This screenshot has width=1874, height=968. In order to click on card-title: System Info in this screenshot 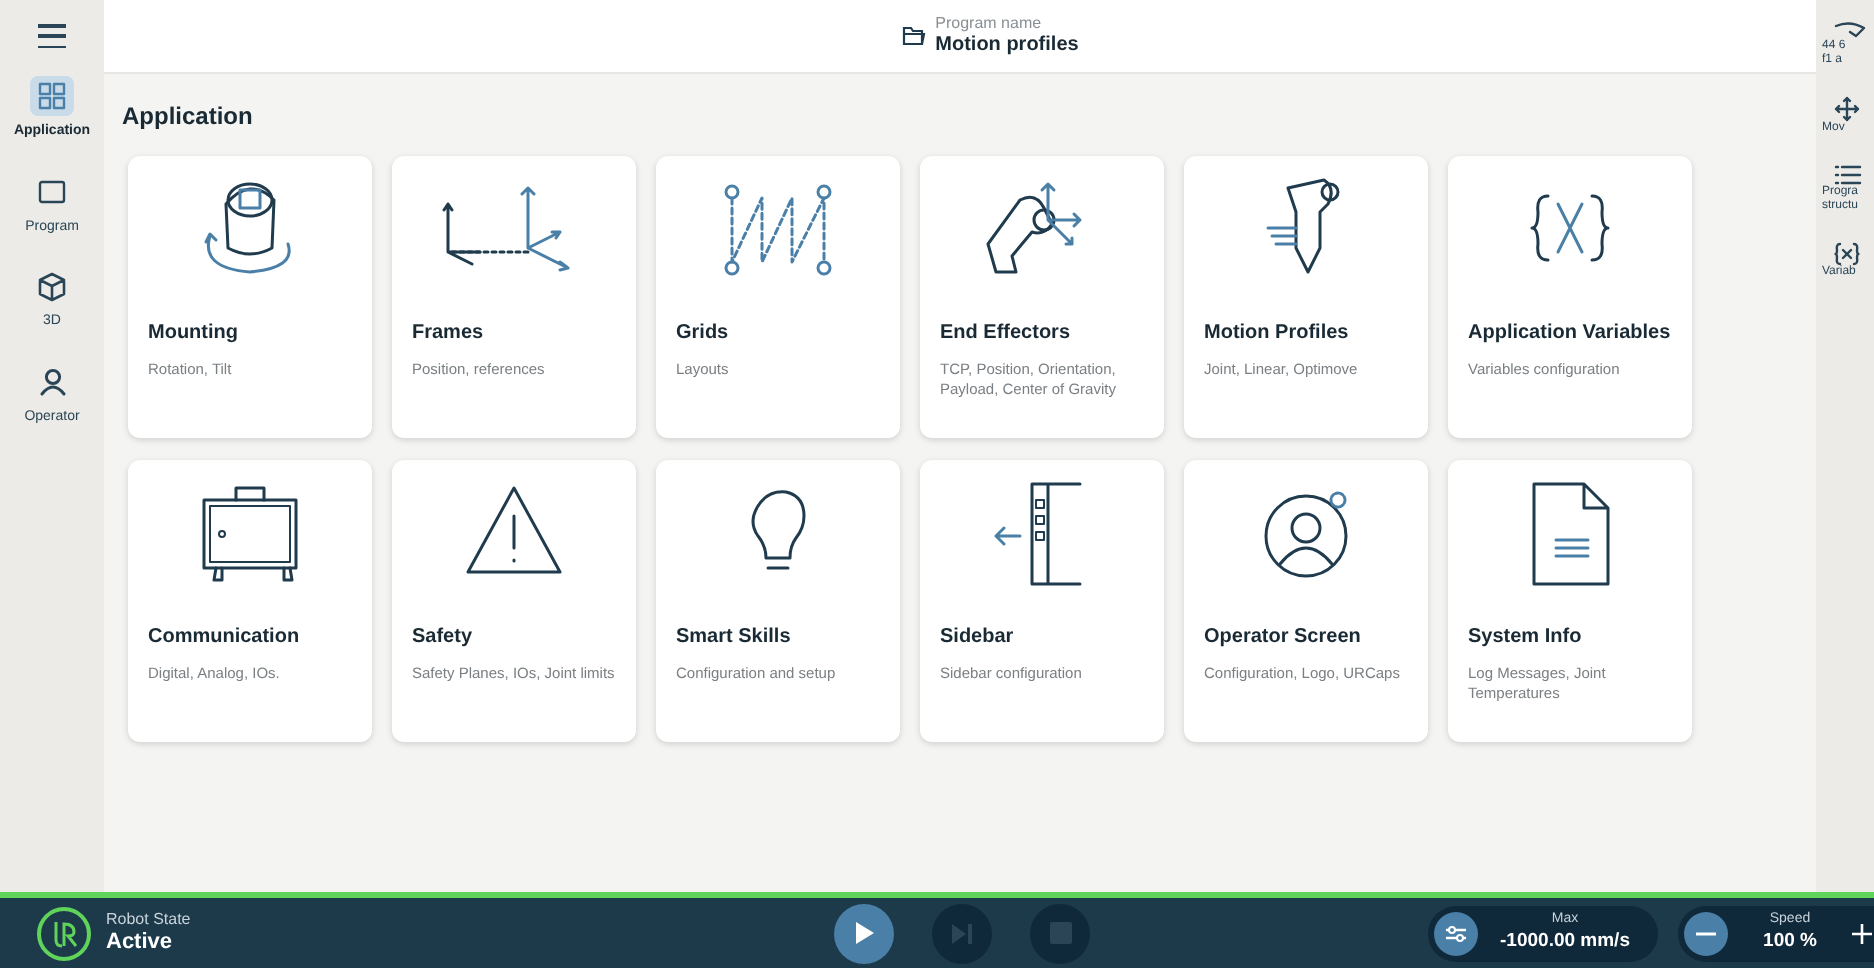, I will do `click(1525, 638)`.